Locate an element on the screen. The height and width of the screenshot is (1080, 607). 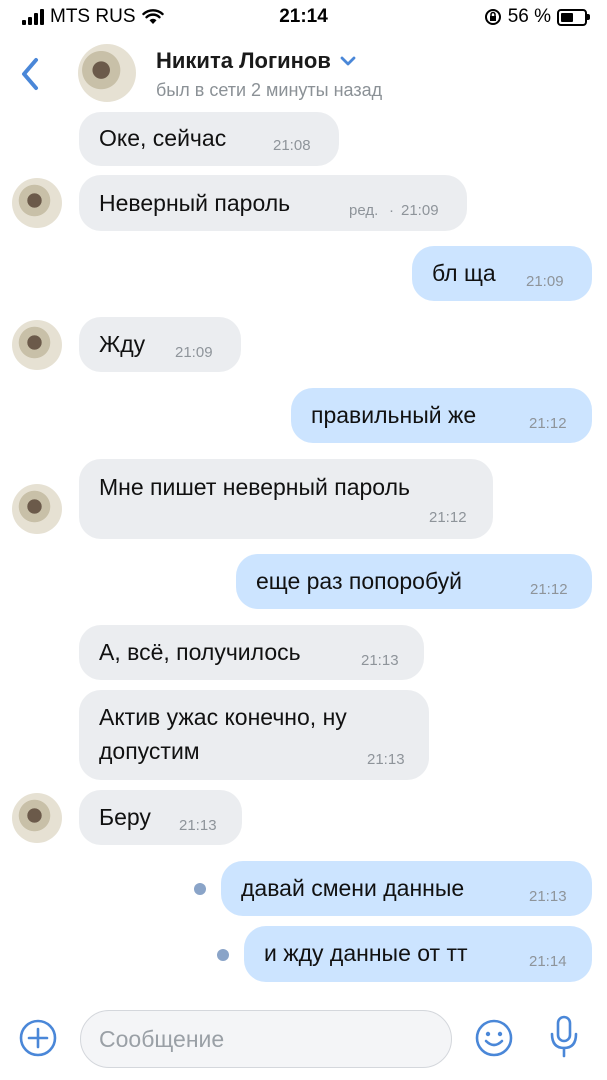
message-incoming: Мне пишет неверный пароль 21:12 is located at coordinates (286, 499).